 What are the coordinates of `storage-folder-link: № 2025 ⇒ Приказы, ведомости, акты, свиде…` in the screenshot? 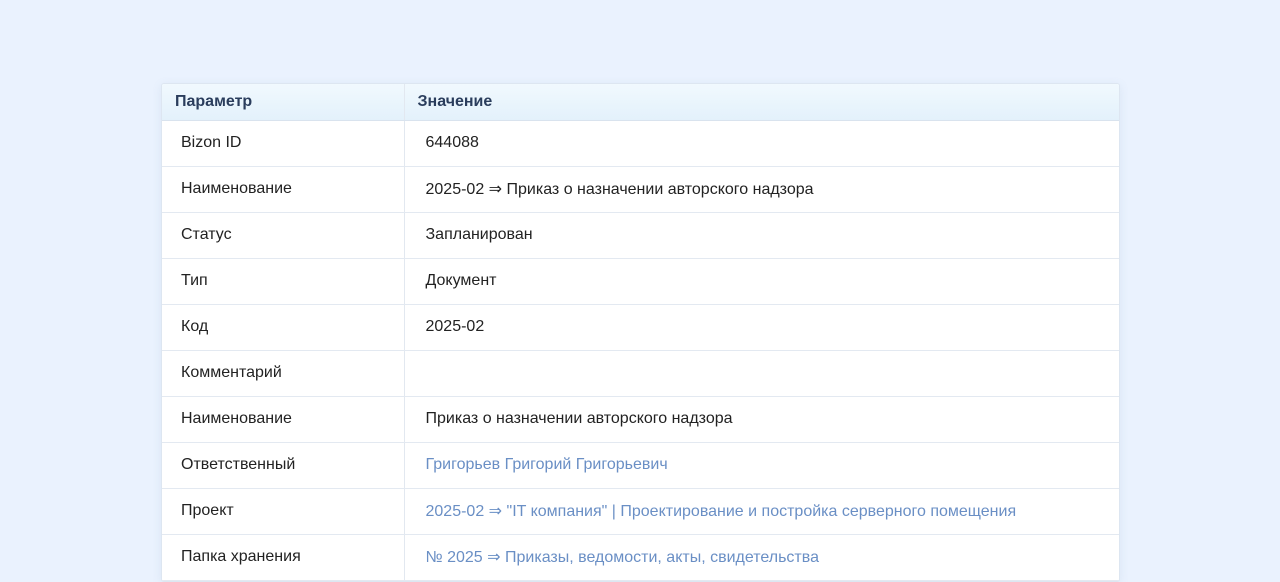 It's located at (622, 557).